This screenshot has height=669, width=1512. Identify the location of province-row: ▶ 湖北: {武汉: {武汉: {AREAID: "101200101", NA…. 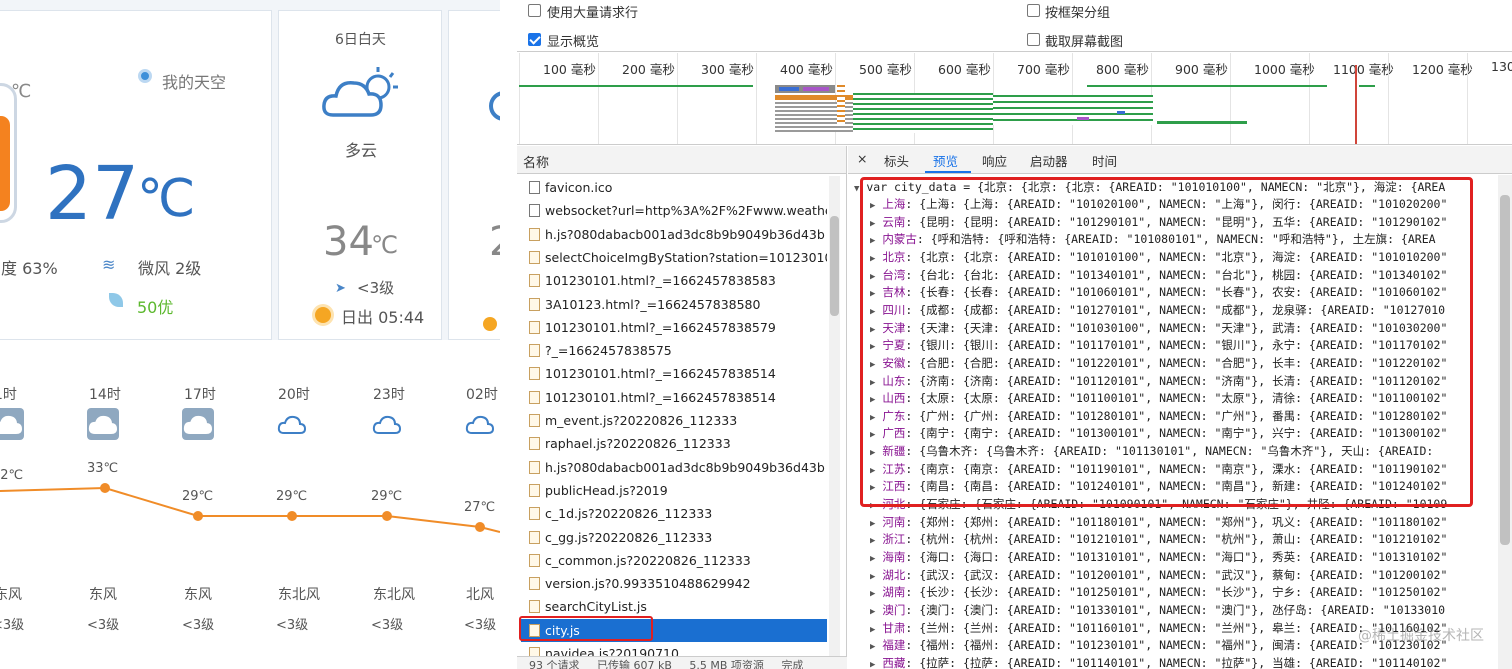
(1158, 575).